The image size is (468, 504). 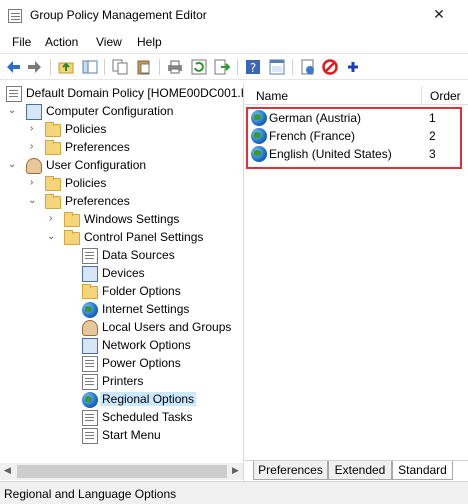 I want to click on scroll-left-icon: ◀, so click(x=7, y=470).